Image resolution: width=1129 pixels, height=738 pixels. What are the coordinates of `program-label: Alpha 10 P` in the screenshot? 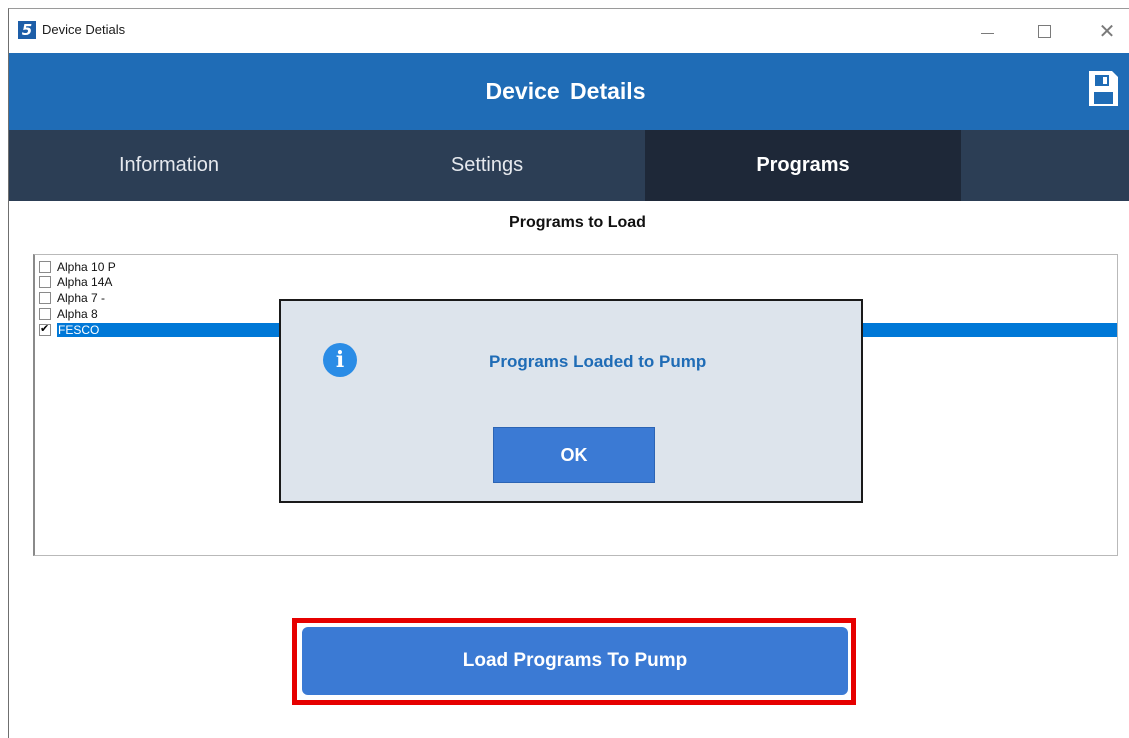 It's located at (86, 266).